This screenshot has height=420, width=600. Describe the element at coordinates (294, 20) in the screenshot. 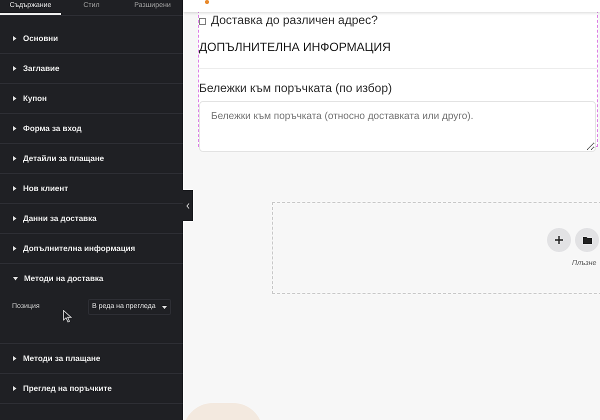

I see `checkbox-label: Доставка до различен адрес?` at that location.